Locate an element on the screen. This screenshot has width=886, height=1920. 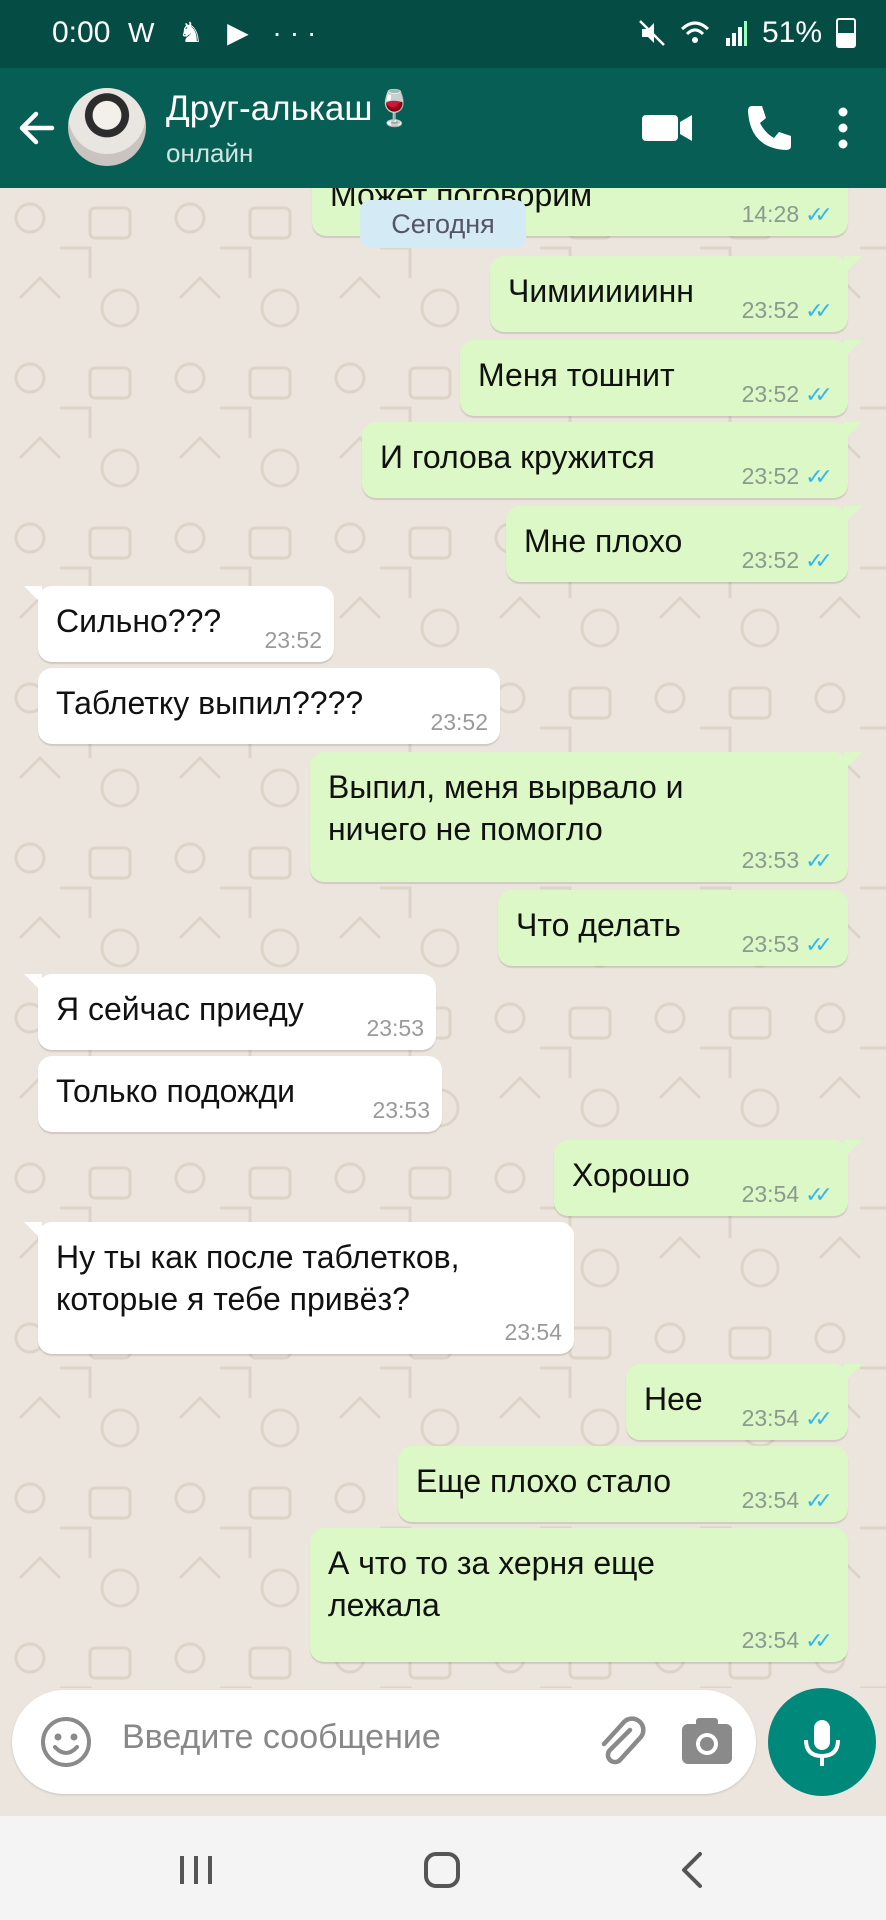
message-outgoing: Что делать 23:53 ✓✓ is located at coordinates (673, 928).